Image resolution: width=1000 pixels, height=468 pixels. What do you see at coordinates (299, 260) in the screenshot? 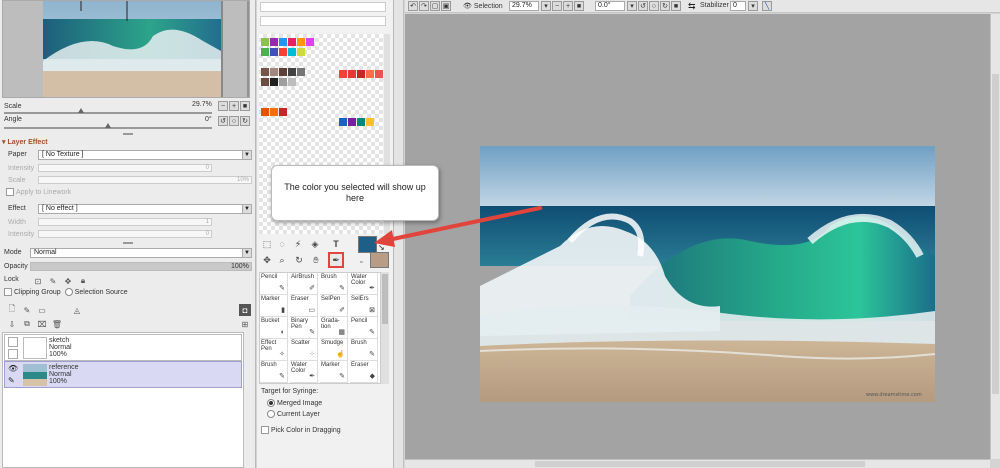
I see `rotate-view-icon: ↻` at bounding box center [299, 260].